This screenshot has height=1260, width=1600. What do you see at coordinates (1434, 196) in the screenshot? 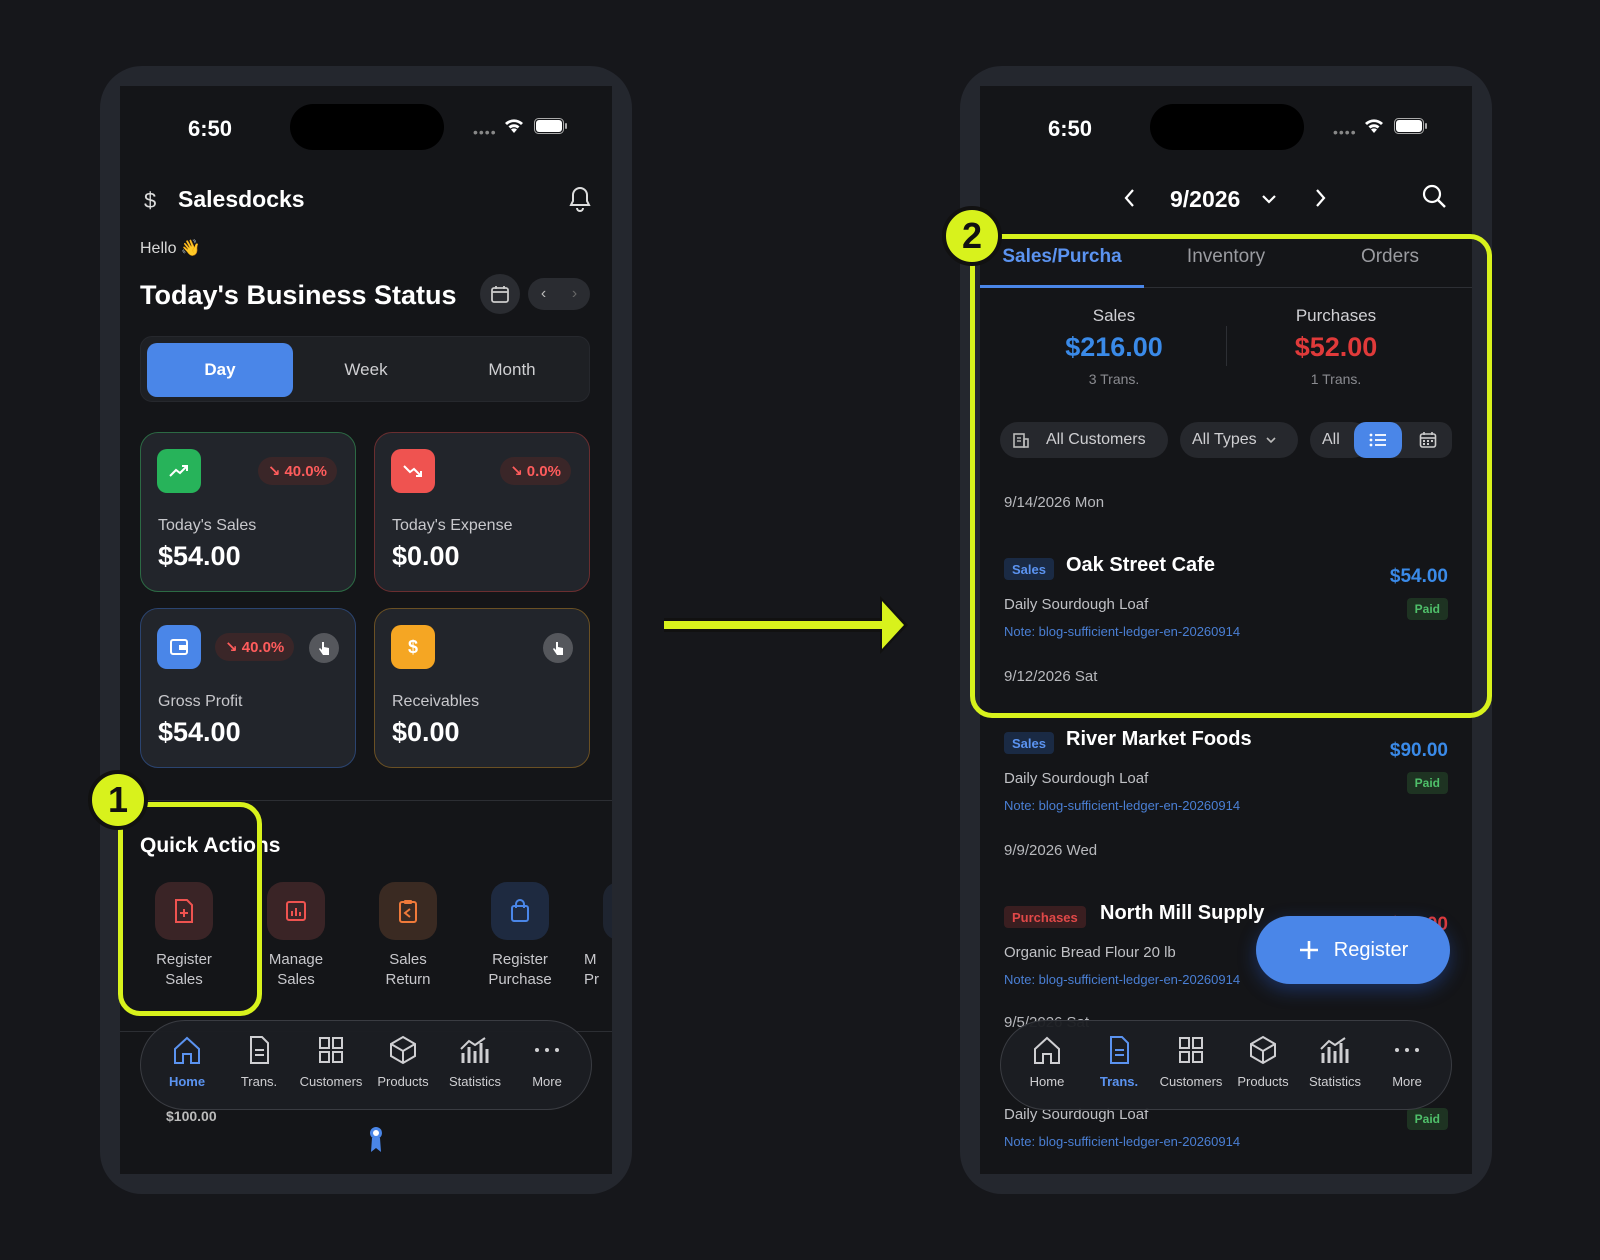
I see `search-icon` at bounding box center [1434, 196].